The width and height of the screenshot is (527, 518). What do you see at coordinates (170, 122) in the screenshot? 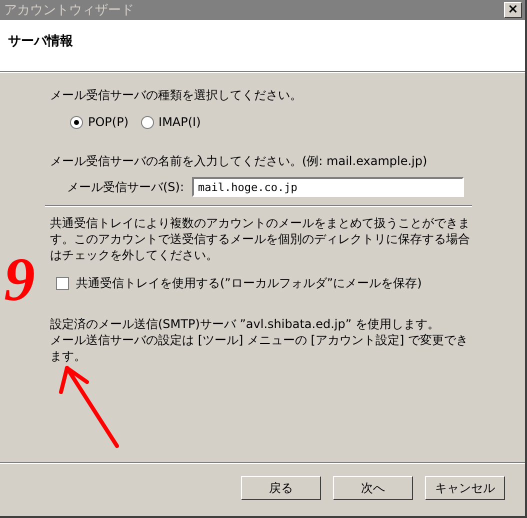
I see `radio-option: IMAP(I)` at bounding box center [170, 122].